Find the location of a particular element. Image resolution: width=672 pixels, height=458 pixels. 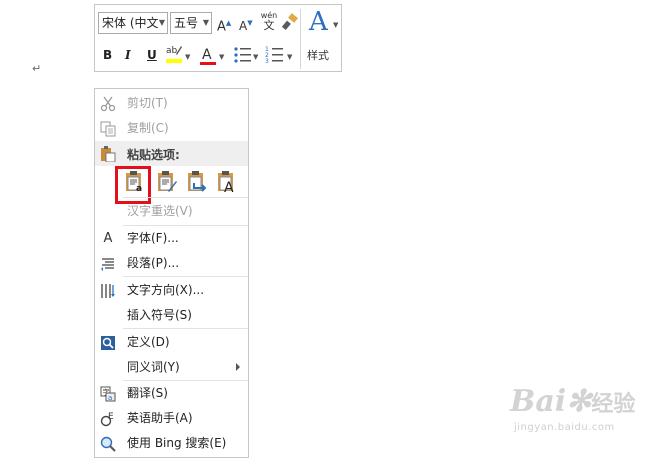

paste-picture-icon is located at coordinates (197, 181).